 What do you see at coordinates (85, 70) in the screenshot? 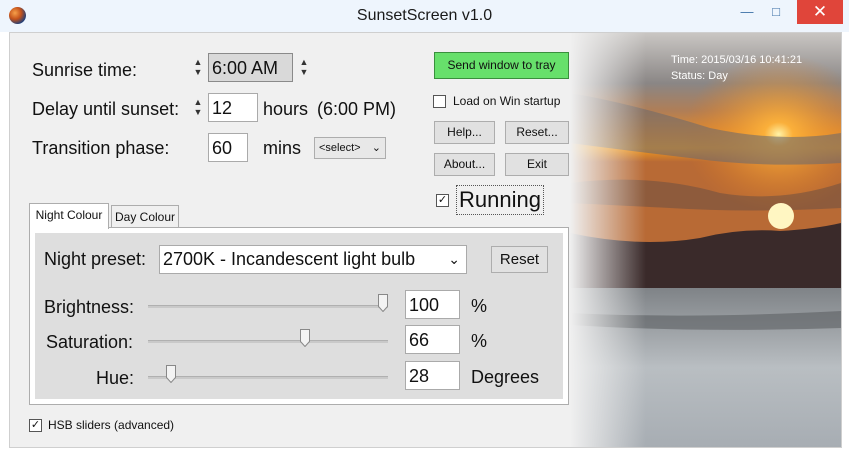
I see `sunrise-label: Sunrise time:` at bounding box center [85, 70].